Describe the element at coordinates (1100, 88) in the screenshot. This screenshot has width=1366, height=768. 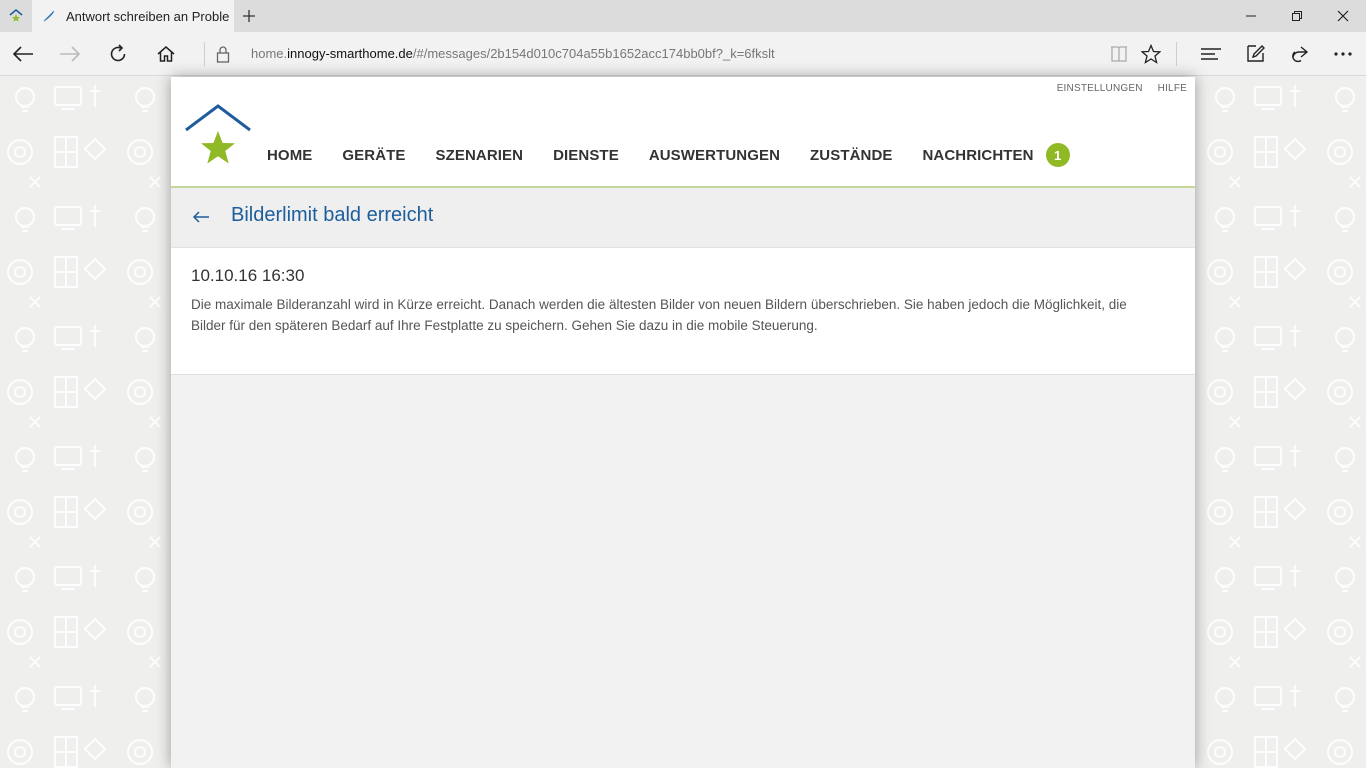
I see `settings-link: EINSTELLUNGEN` at that location.